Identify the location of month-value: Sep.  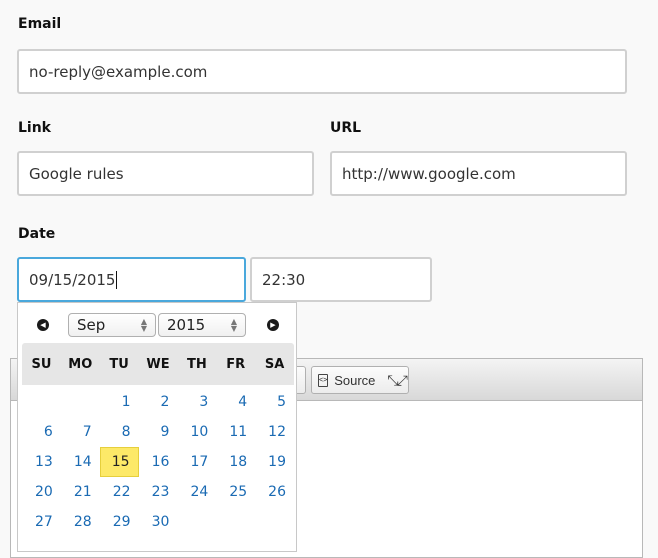
(91, 325).